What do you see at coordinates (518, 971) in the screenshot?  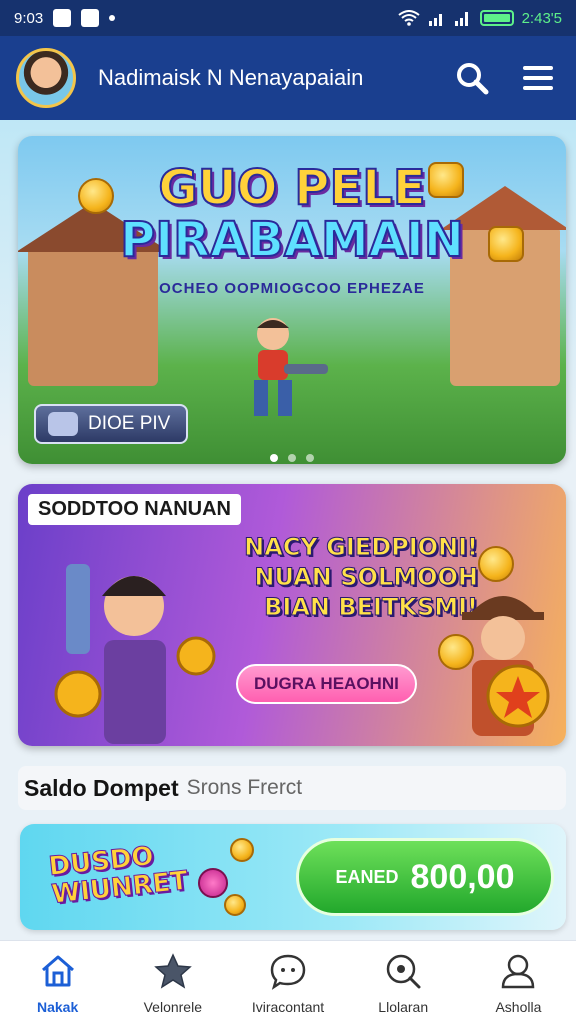 I see `profile-icon` at bounding box center [518, 971].